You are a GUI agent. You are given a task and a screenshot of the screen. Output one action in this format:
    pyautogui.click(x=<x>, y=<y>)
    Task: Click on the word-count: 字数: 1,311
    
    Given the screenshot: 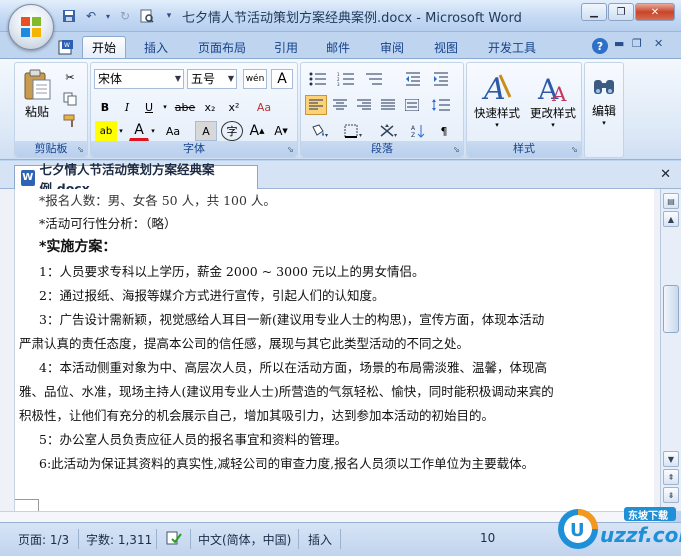 What is the action you would take?
    pyautogui.click(x=119, y=539)
    